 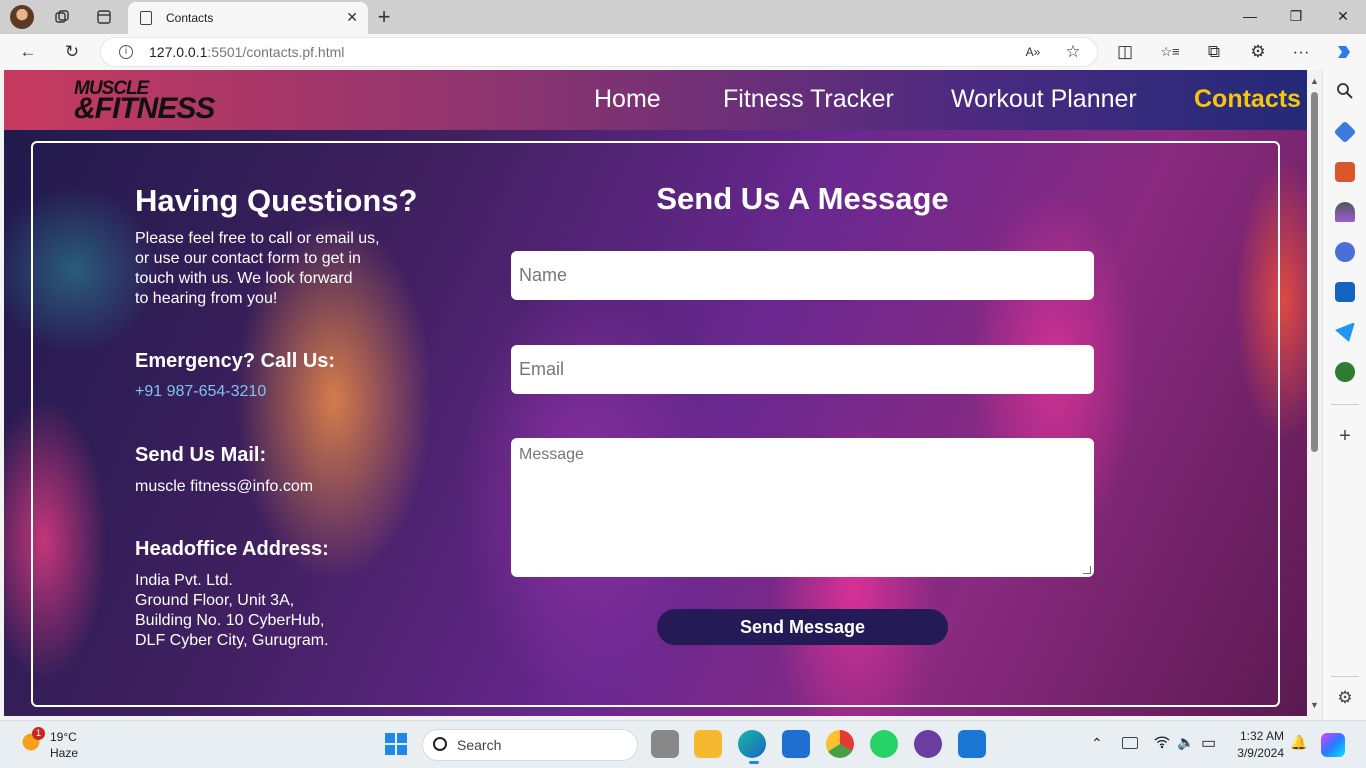 What do you see at coordinates (1073, 52) in the screenshot?
I see `favorite-icon: ☆` at bounding box center [1073, 52].